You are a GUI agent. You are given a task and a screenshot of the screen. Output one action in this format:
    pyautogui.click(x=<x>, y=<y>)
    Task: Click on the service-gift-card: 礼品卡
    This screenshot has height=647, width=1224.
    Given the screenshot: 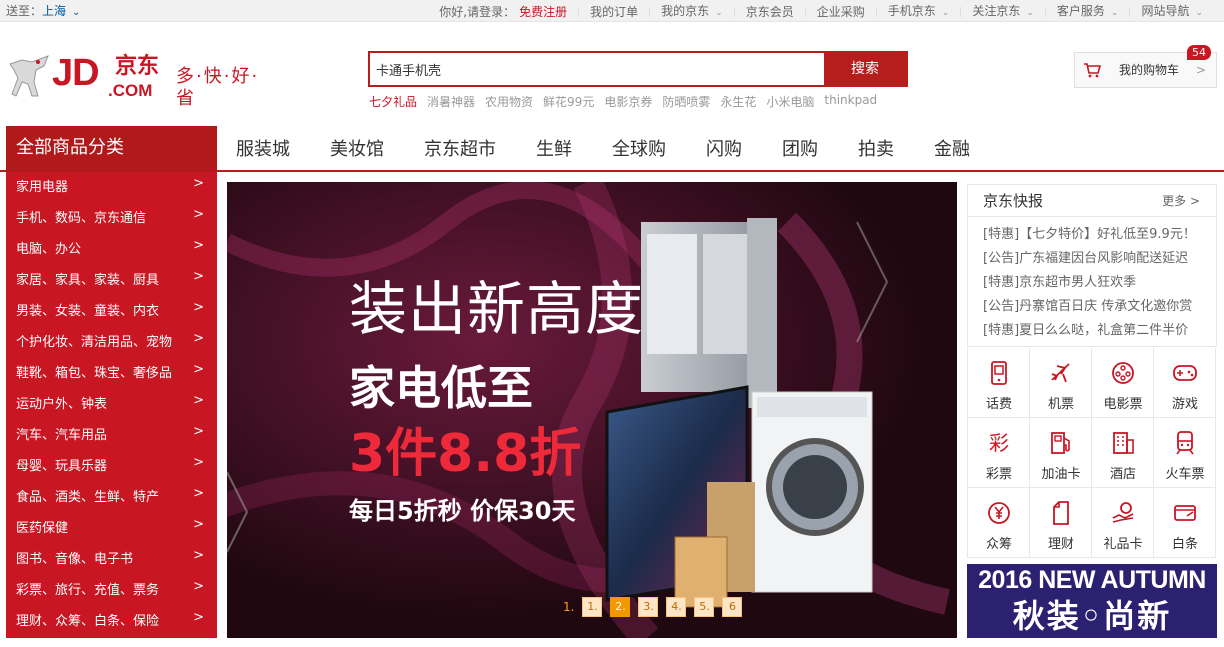 What is the action you would take?
    pyautogui.click(x=1123, y=523)
    